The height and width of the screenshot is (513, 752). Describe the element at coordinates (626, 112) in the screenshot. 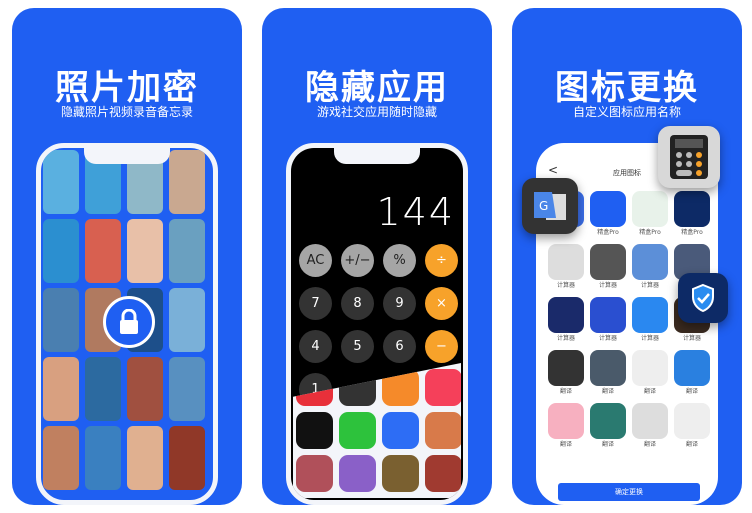

I see `panel-subtitle: 自定义图标应用名称` at that location.